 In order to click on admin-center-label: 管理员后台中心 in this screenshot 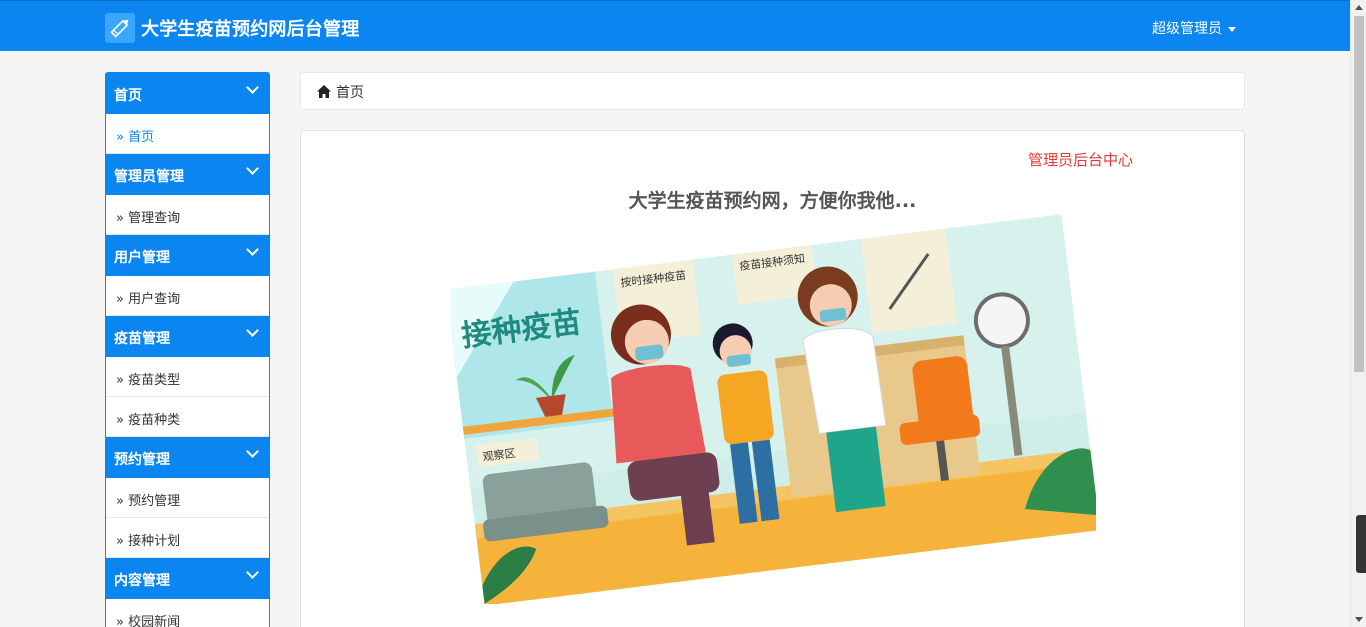, I will do `click(1081, 160)`.